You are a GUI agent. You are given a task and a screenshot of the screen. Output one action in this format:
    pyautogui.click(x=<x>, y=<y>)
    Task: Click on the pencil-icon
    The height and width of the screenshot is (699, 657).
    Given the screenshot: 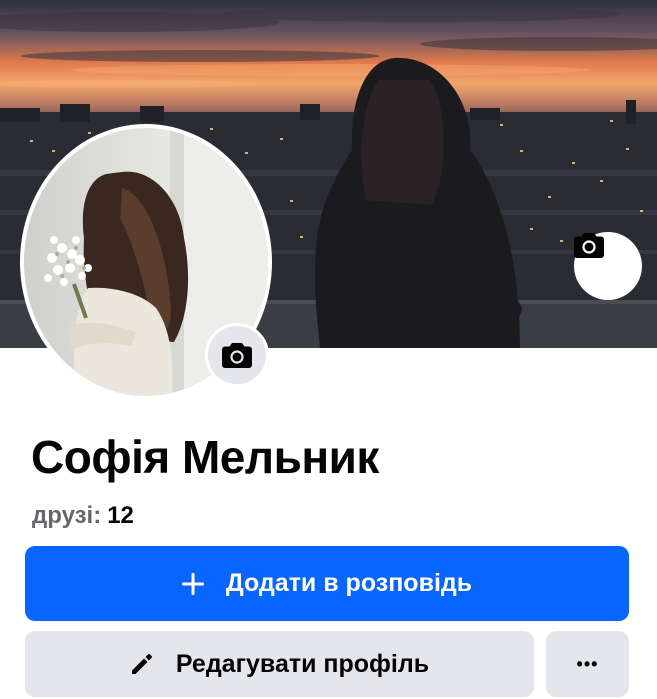 What is the action you would take?
    pyautogui.click(x=142, y=664)
    